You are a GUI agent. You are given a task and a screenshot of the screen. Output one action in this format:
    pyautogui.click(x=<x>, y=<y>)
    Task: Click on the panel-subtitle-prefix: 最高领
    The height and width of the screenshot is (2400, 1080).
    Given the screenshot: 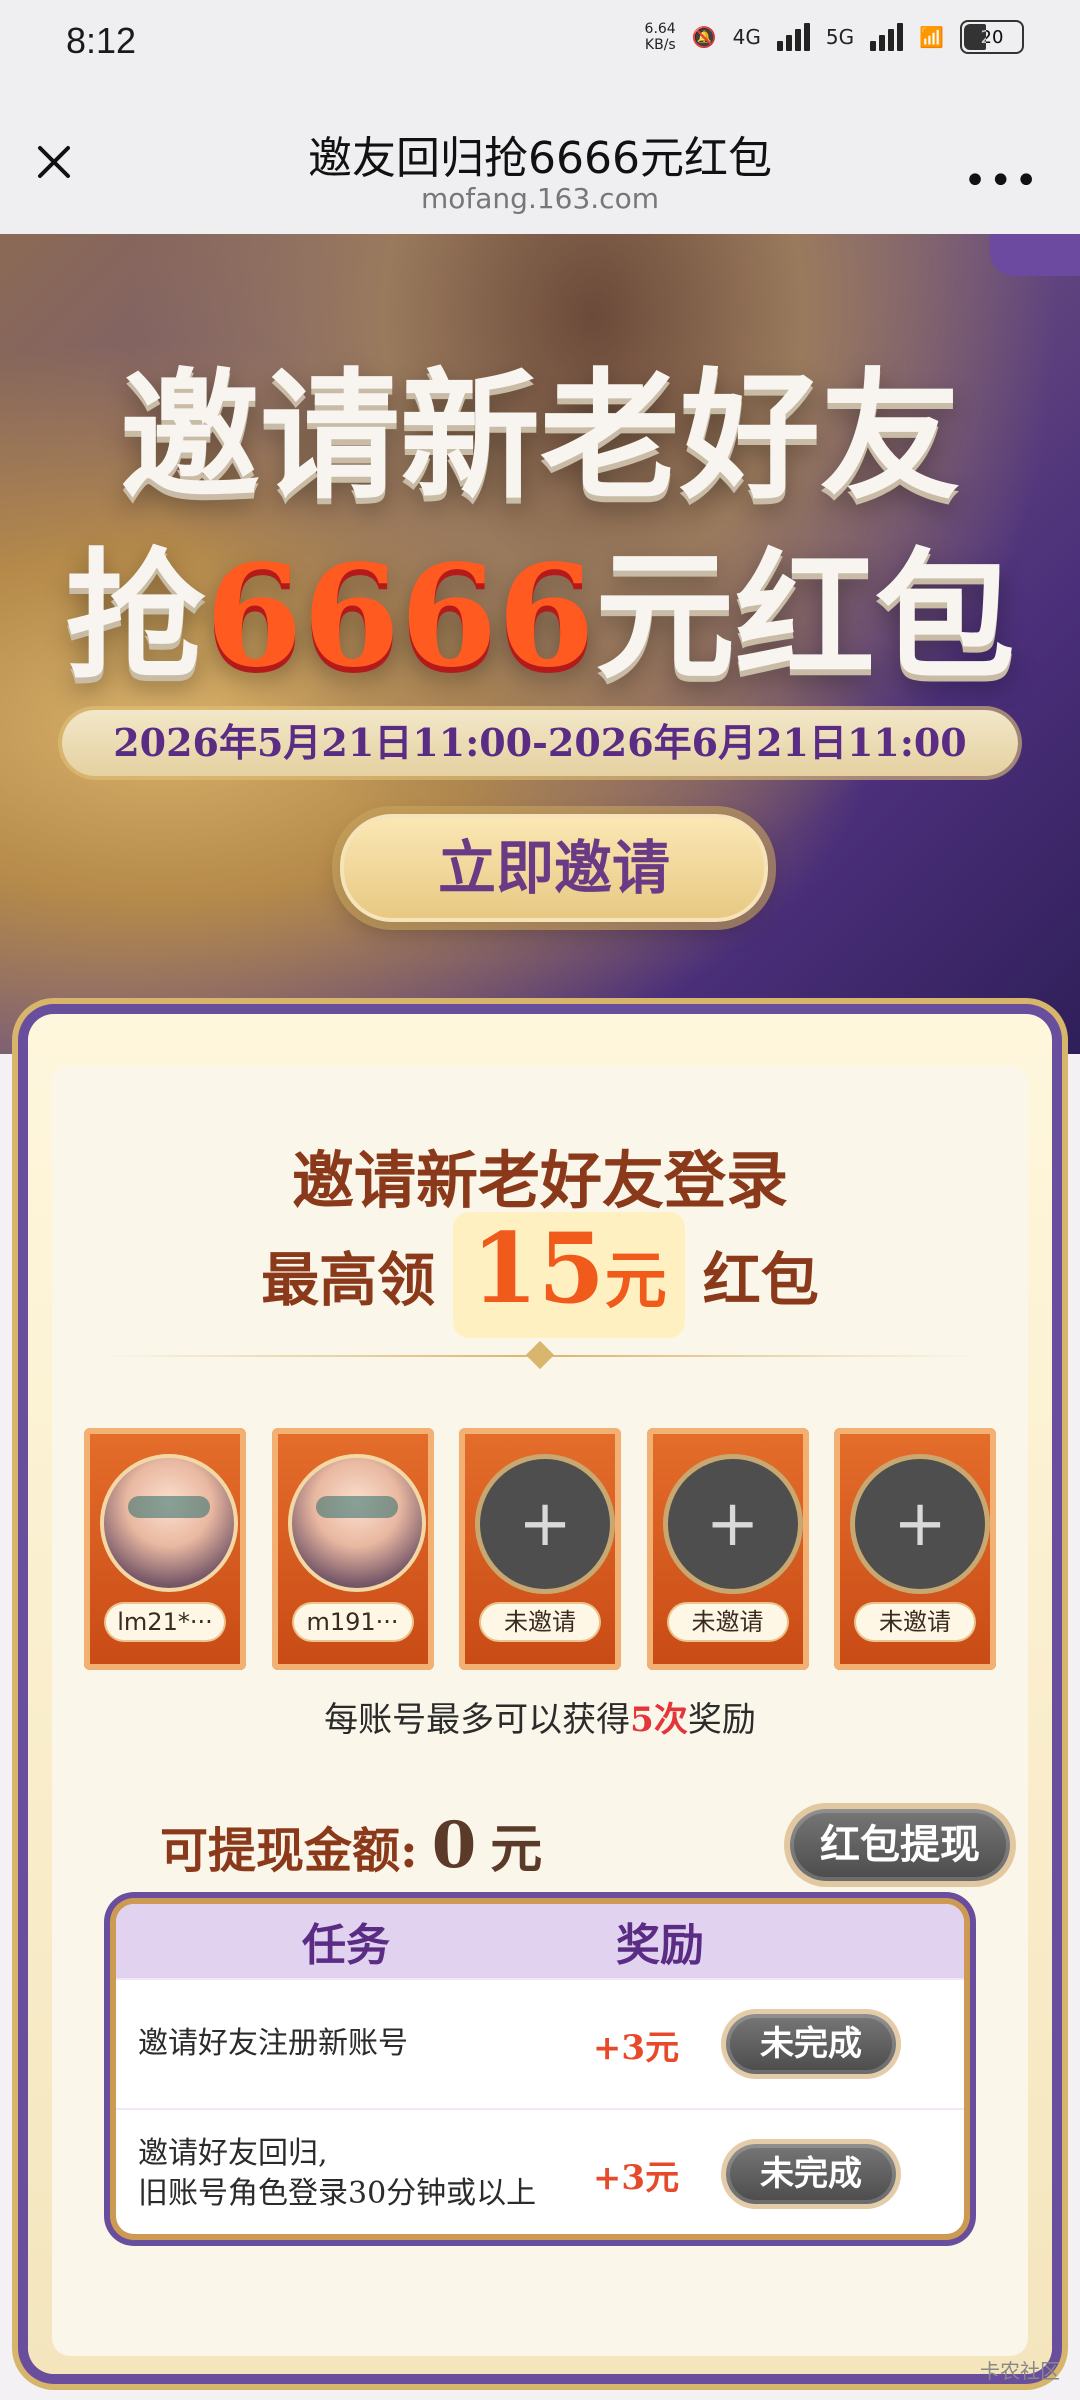 What is the action you would take?
    pyautogui.click(x=348, y=1280)
    